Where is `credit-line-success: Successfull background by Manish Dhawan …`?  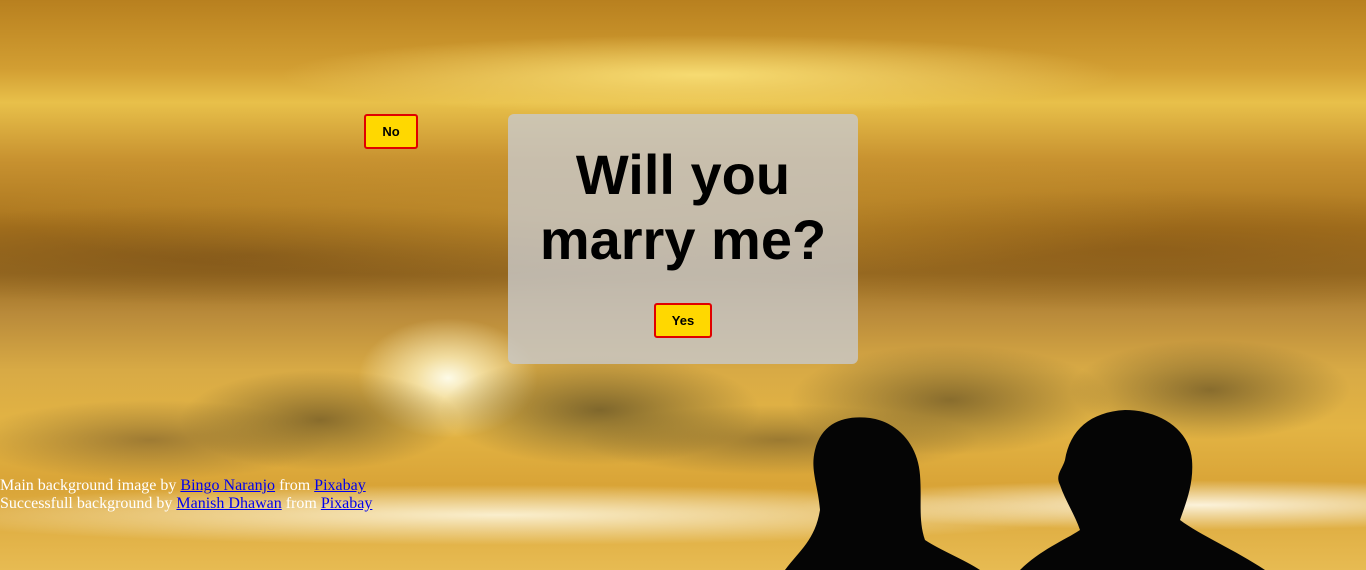 credit-line-success: Successfull background by Manish Dhawan … is located at coordinates (186, 504).